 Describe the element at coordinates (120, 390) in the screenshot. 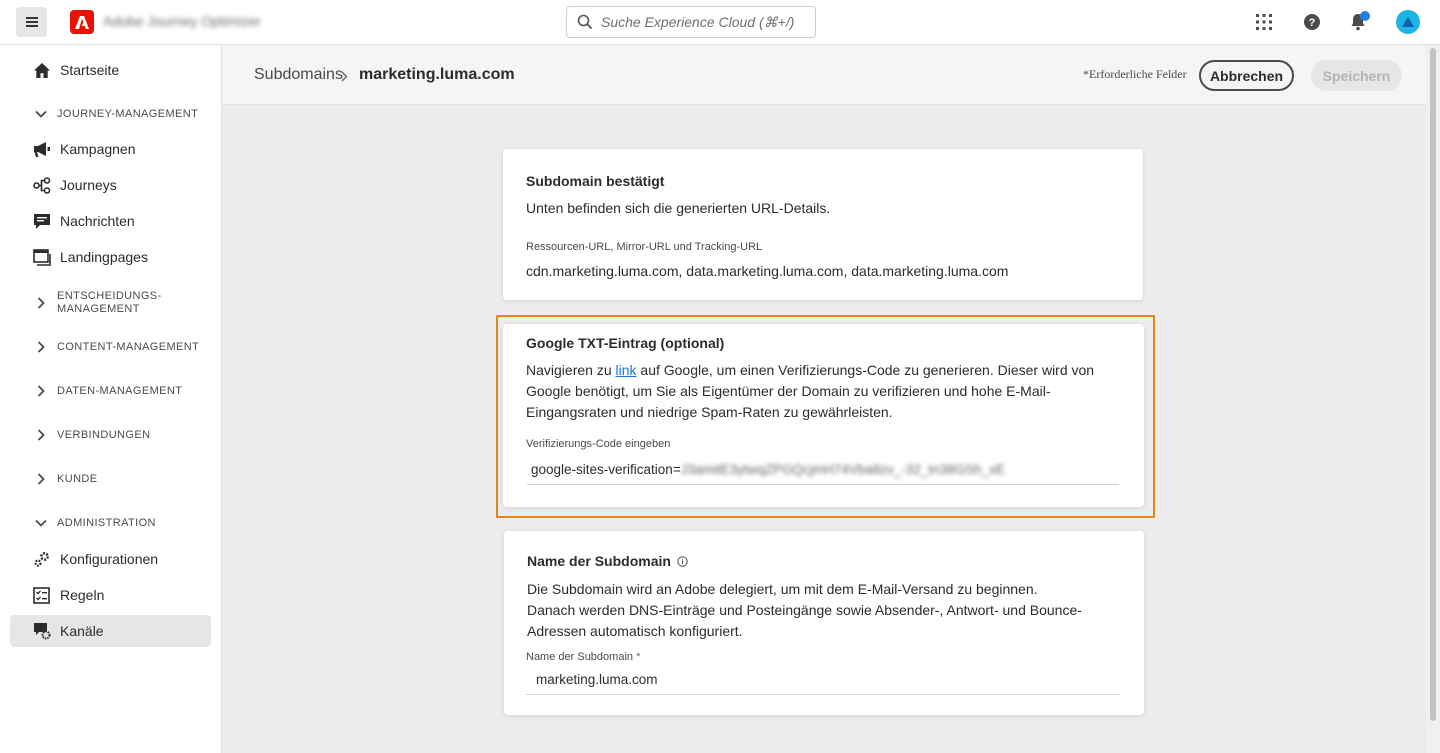

I see `sidebar-group-label: DATEN-MANAGEMENT` at that location.